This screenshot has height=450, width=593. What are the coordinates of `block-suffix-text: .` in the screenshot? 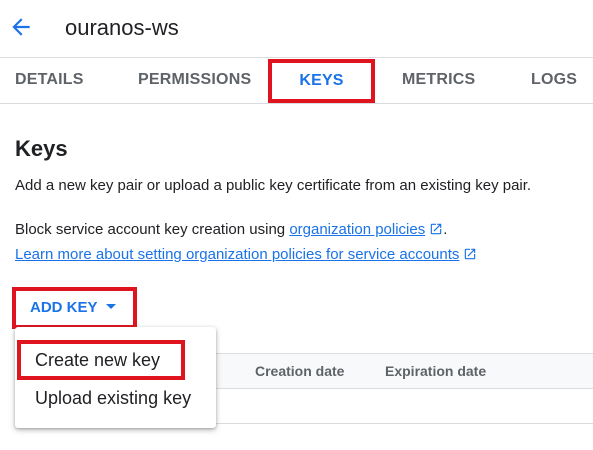 It's located at (445, 229).